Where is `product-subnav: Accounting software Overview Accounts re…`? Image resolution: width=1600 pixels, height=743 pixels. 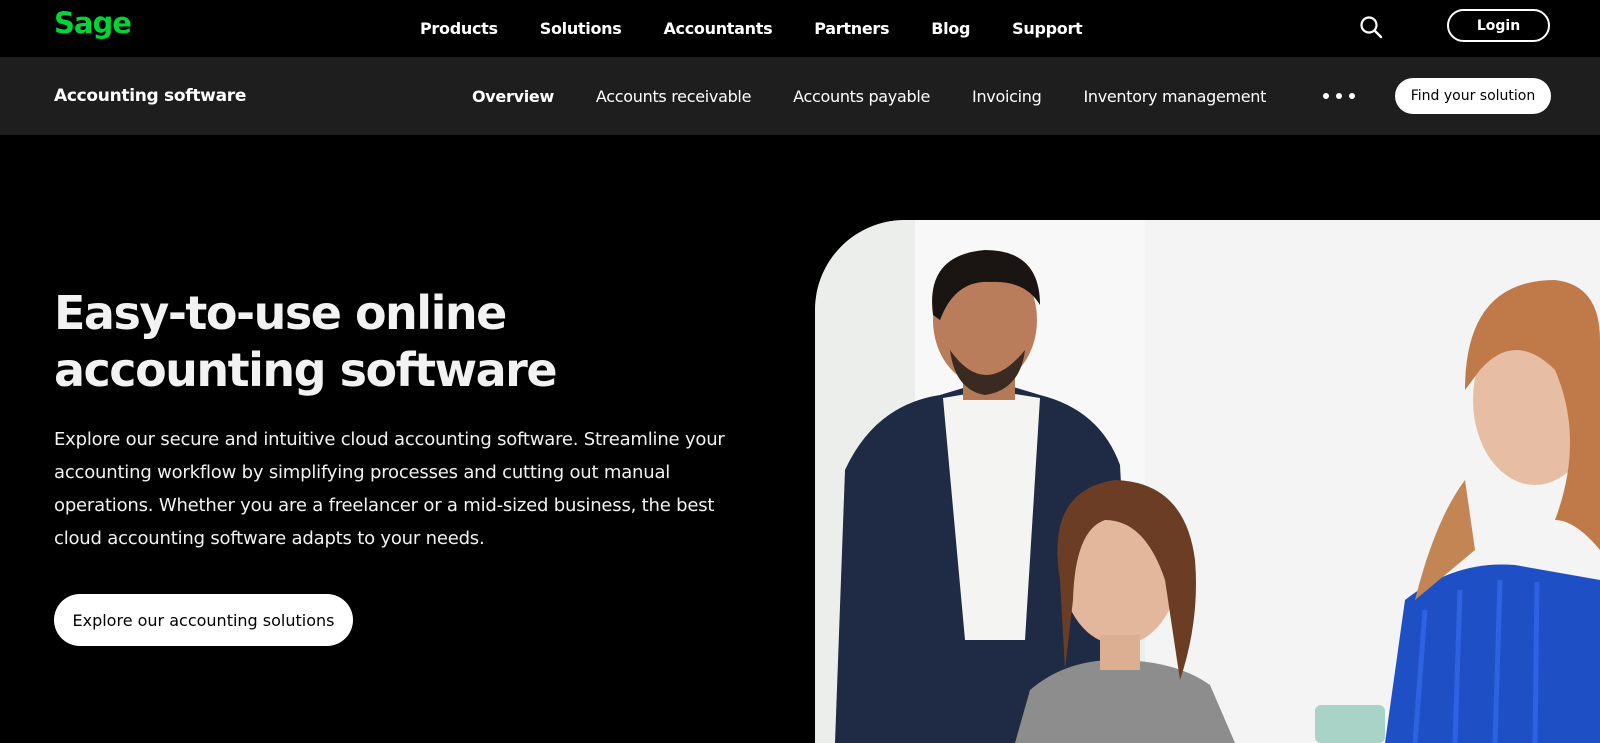
product-subnav: Accounting software Overview Accounts re… is located at coordinates (800, 96).